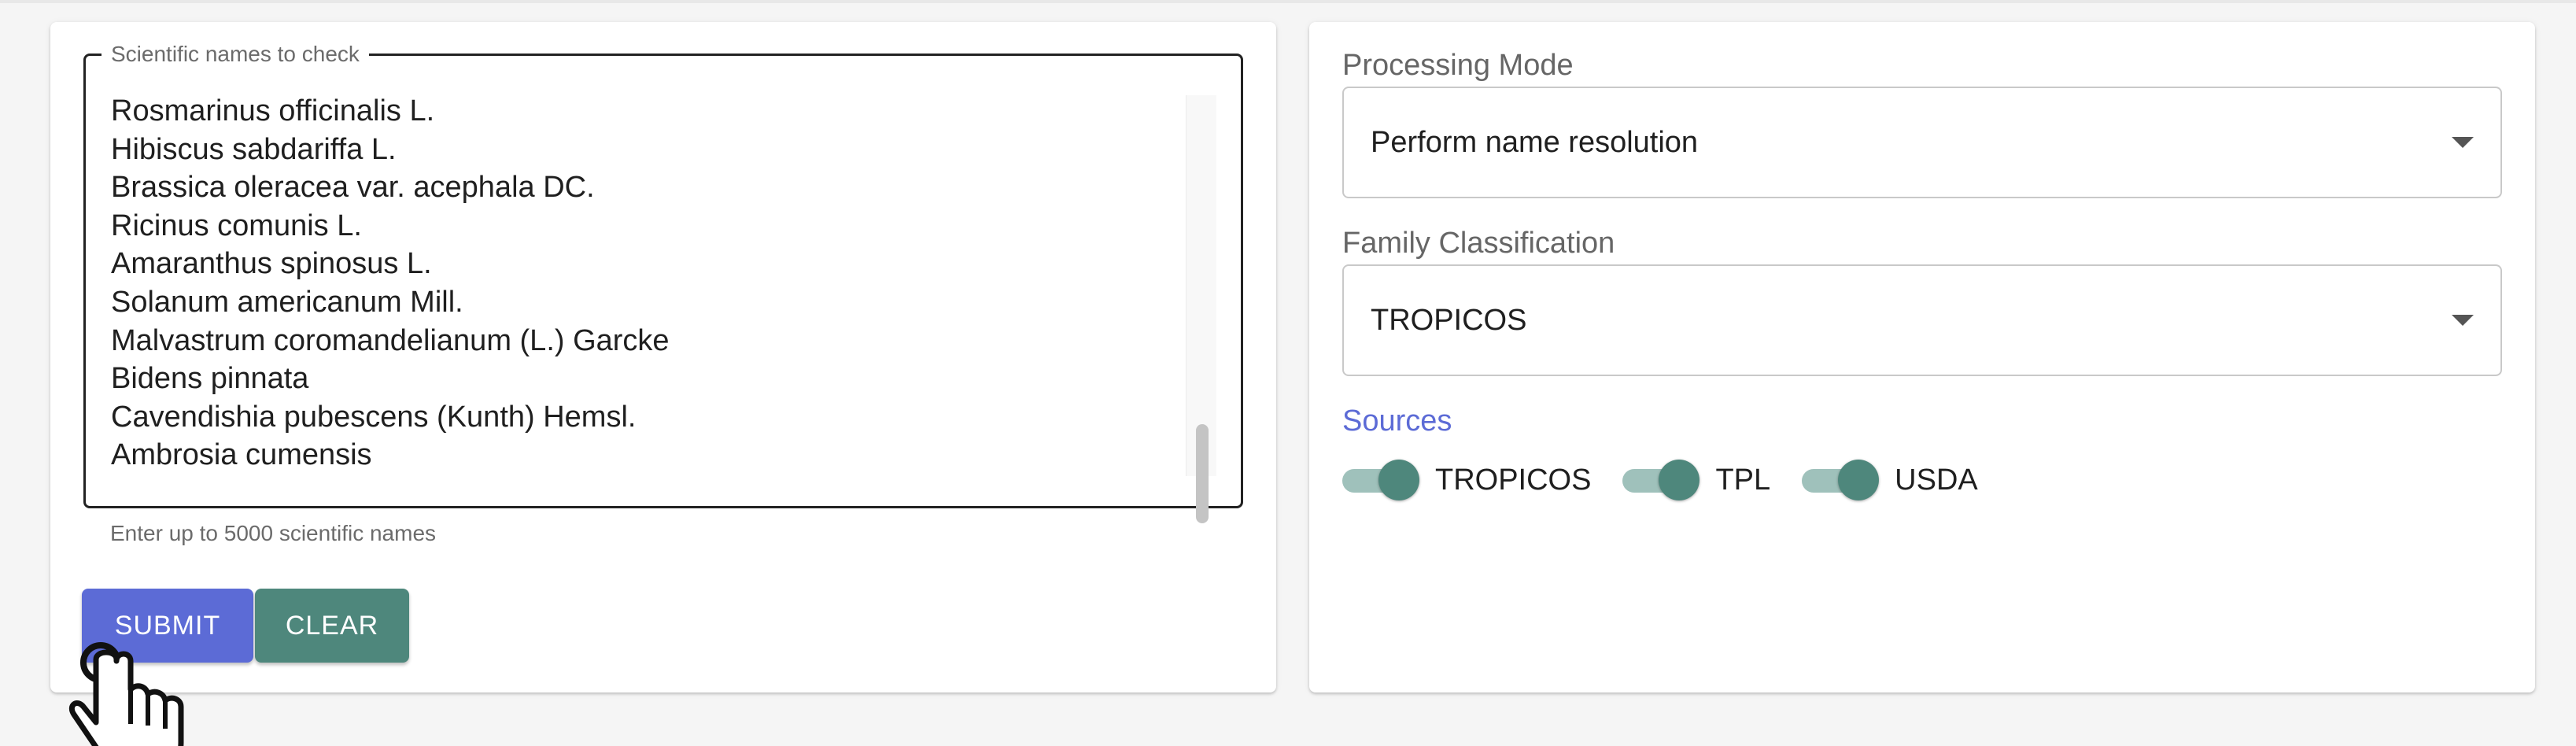 This screenshot has height=746, width=2576. I want to click on family-classification-value: TROPICOS, so click(1449, 320).